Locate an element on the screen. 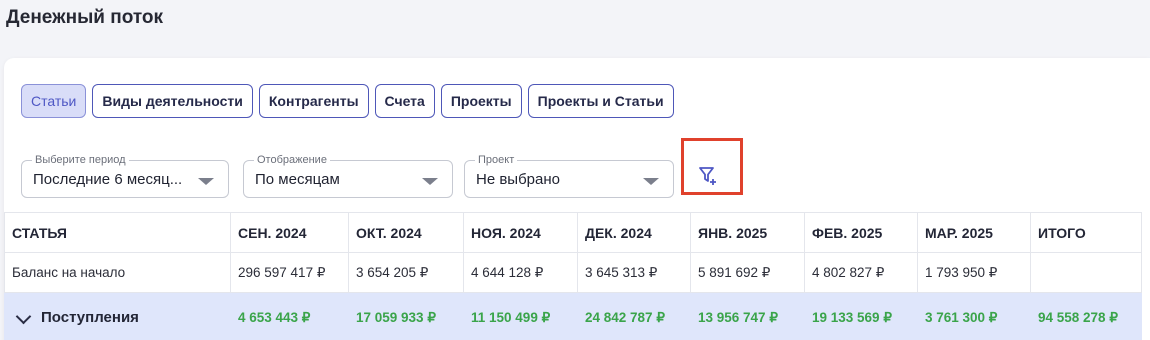 This screenshot has width=1150, height=340. project-select-label: Проект is located at coordinates (496, 160).